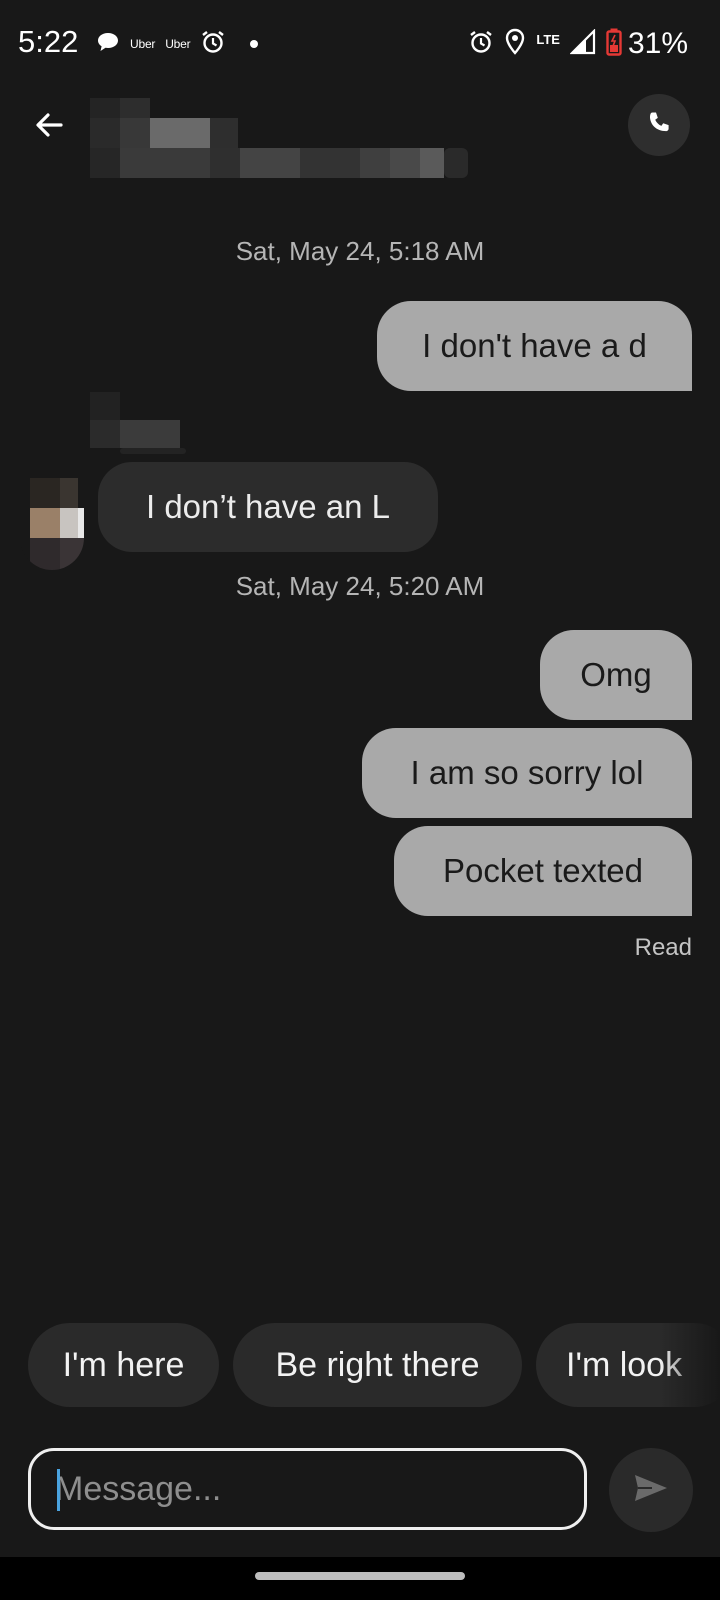 The width and height of the screenshot is (720, 1600). I want to click on outgoing-message: I am so sorry lol, so click(527, 773).